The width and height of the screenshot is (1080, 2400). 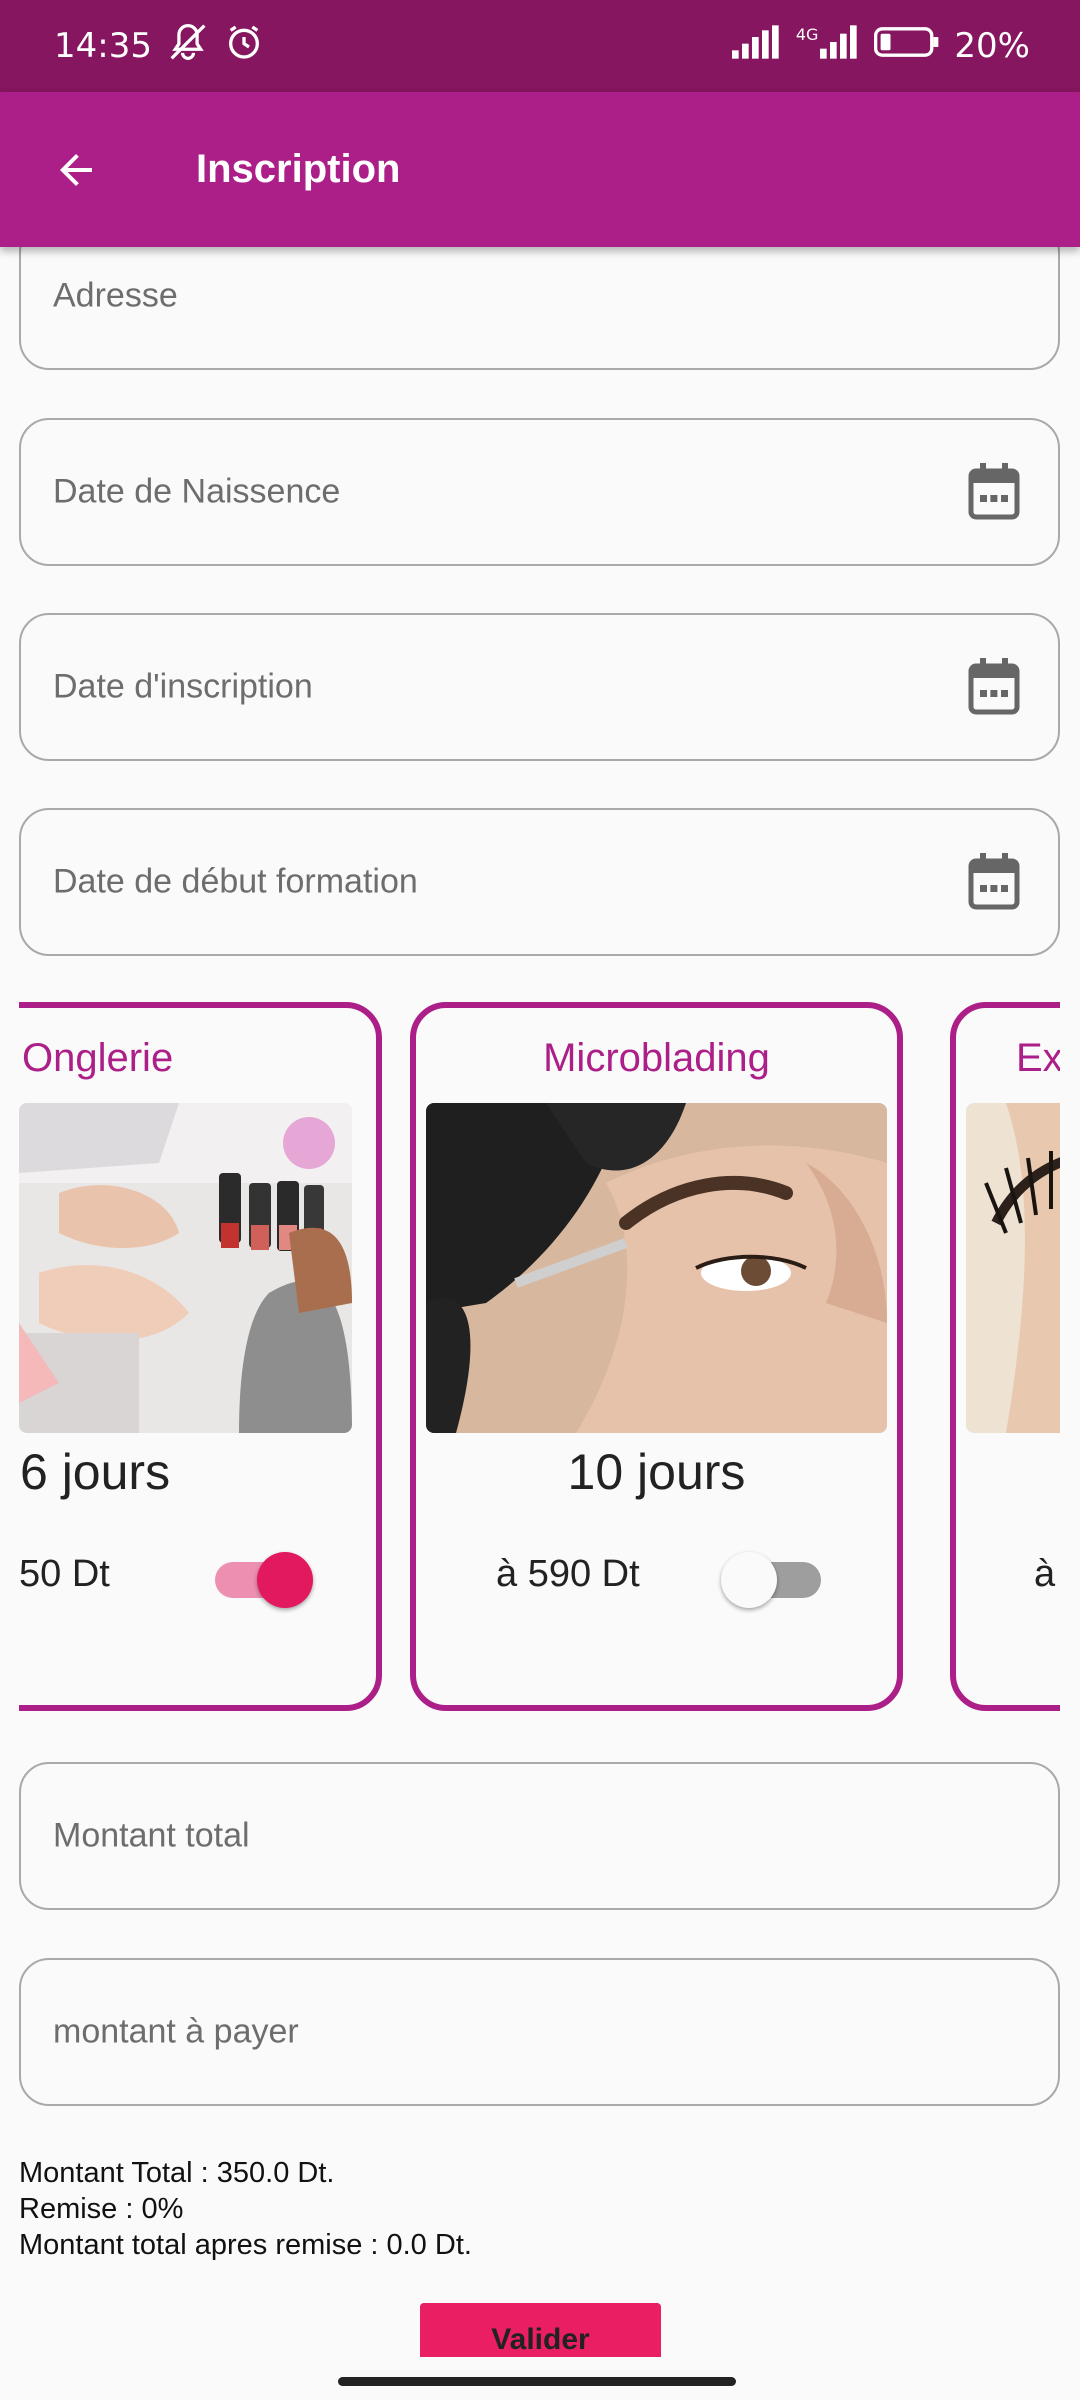 What do you see at coordinates (776, 1576) in the screenshot?
I see `selection-toggle-off` at bounding box center [776, 1576].